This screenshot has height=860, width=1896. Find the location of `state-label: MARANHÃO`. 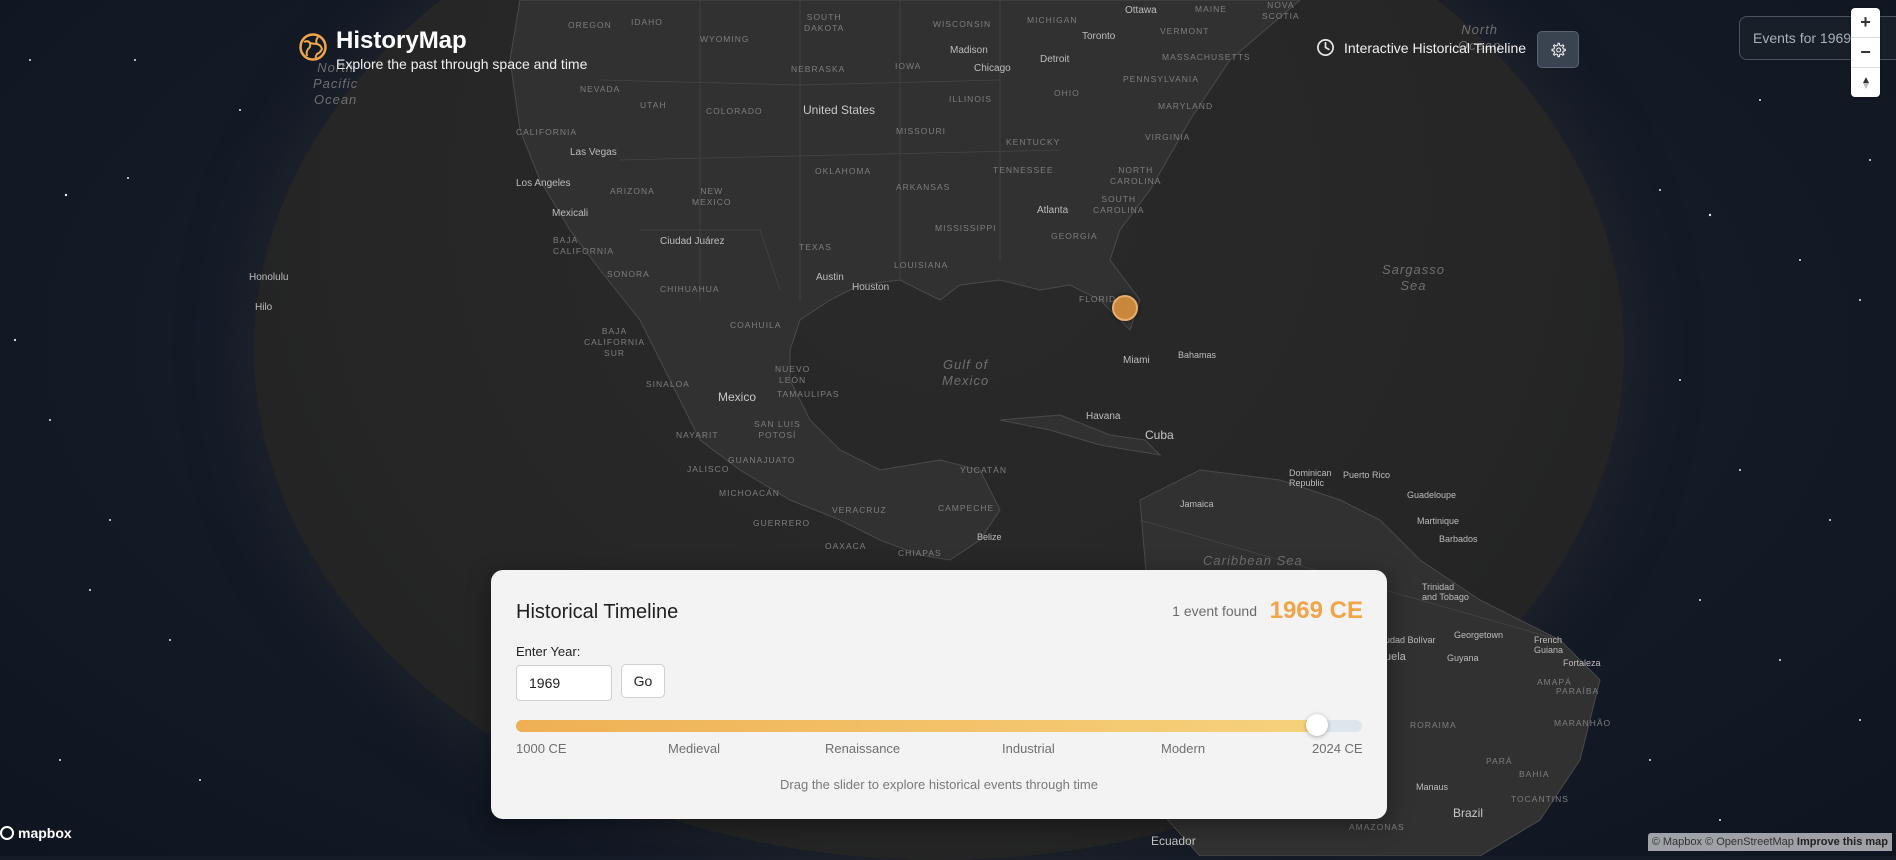

state-label: MARANHÃO is located at coordinates (1583, 723).